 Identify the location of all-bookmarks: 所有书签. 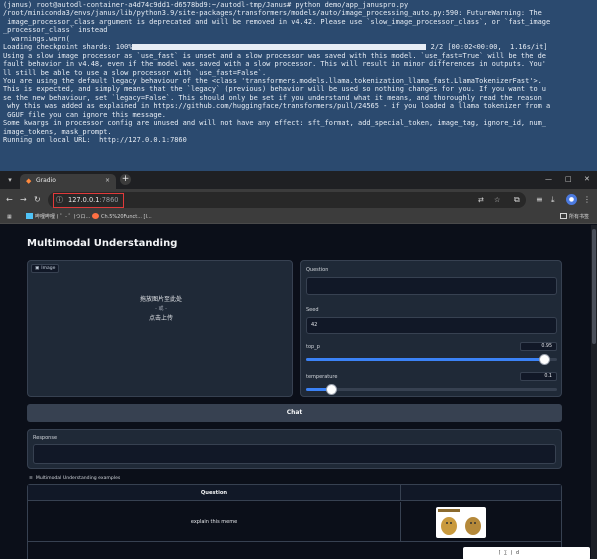
(574, 217).